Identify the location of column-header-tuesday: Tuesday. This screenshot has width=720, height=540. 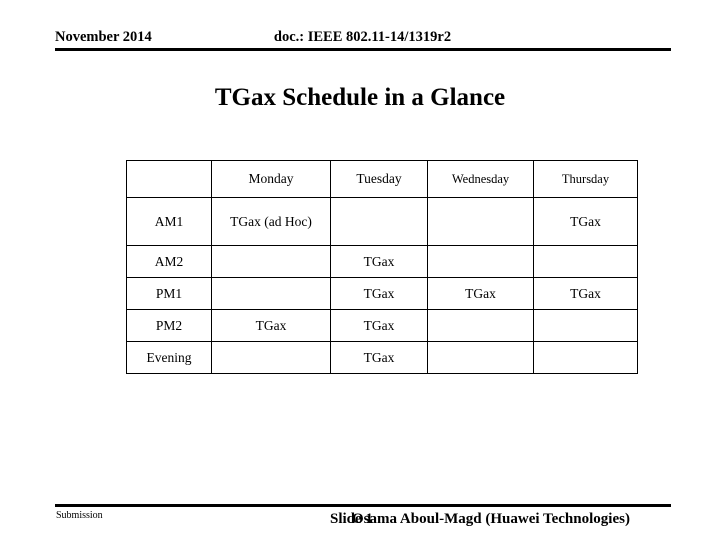
(379, 179).